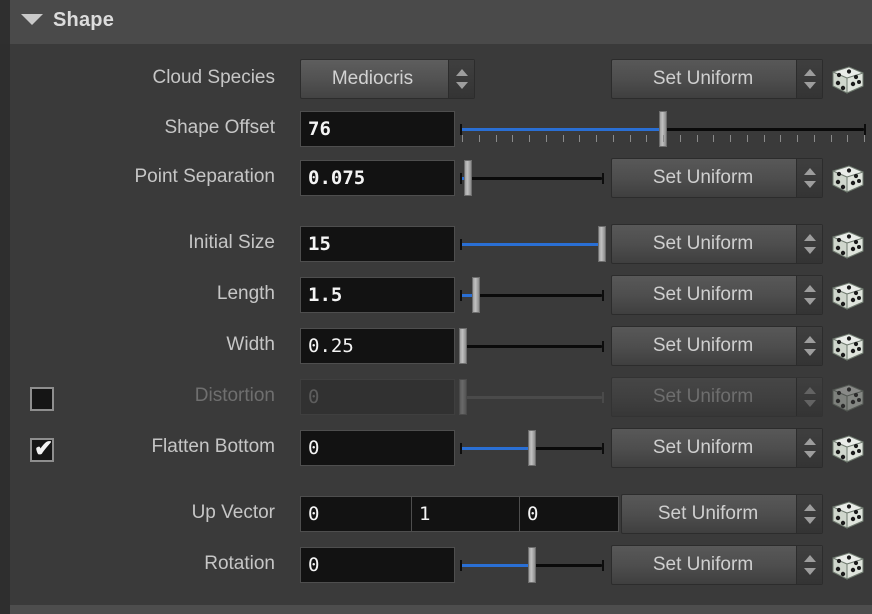  What do you see at coordinates (569, 514) in the screenshot?
I see `field-up-vector-2: 0` at bounding box center [569, 514].